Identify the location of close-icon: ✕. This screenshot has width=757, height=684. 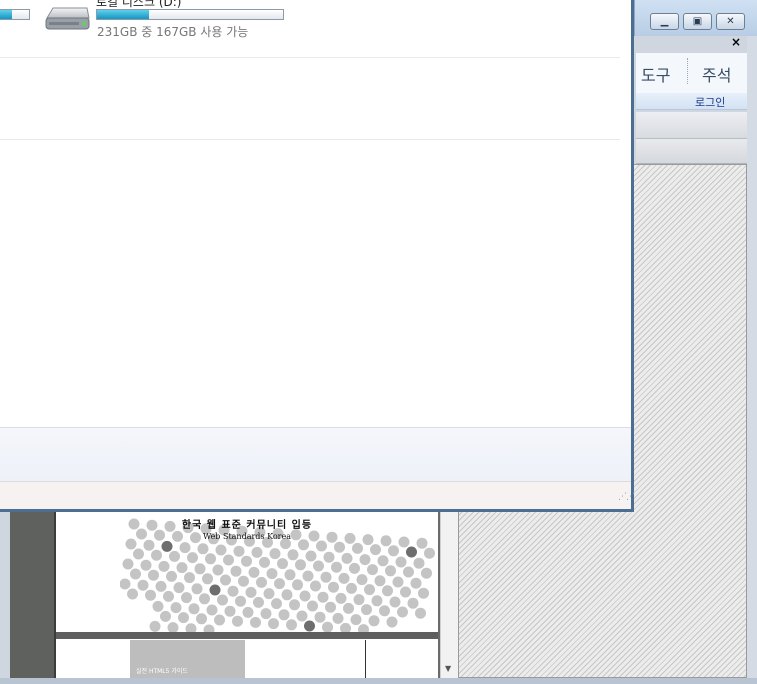
(730, 21).